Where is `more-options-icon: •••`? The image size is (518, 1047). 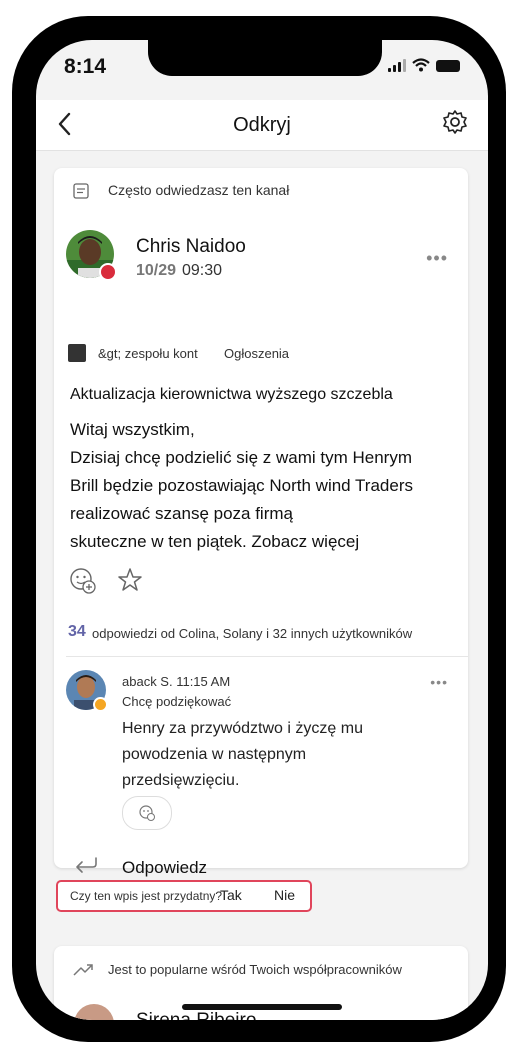 more-options-icon: ••• is located at coordinates (437, 258).